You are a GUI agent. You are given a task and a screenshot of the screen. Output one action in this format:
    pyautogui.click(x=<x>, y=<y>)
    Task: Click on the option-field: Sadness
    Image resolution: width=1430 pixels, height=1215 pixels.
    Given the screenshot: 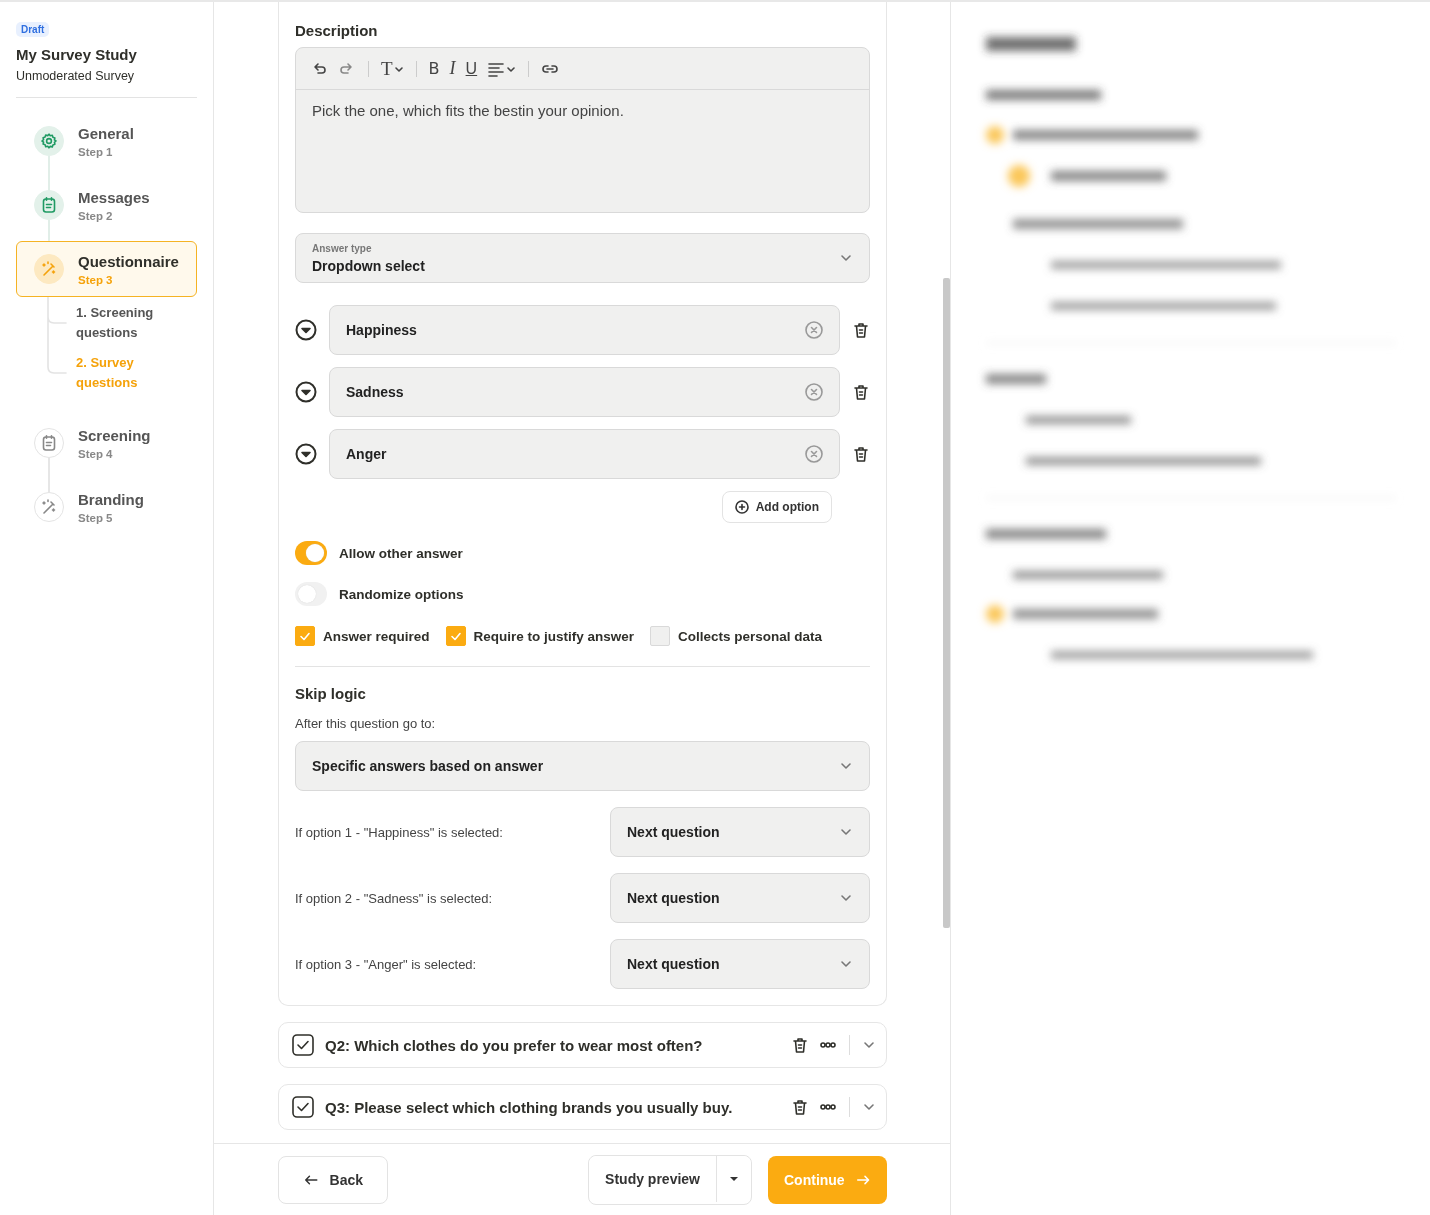 What is the action you would take?
    pyautogui.click(x=584, y=392)
    